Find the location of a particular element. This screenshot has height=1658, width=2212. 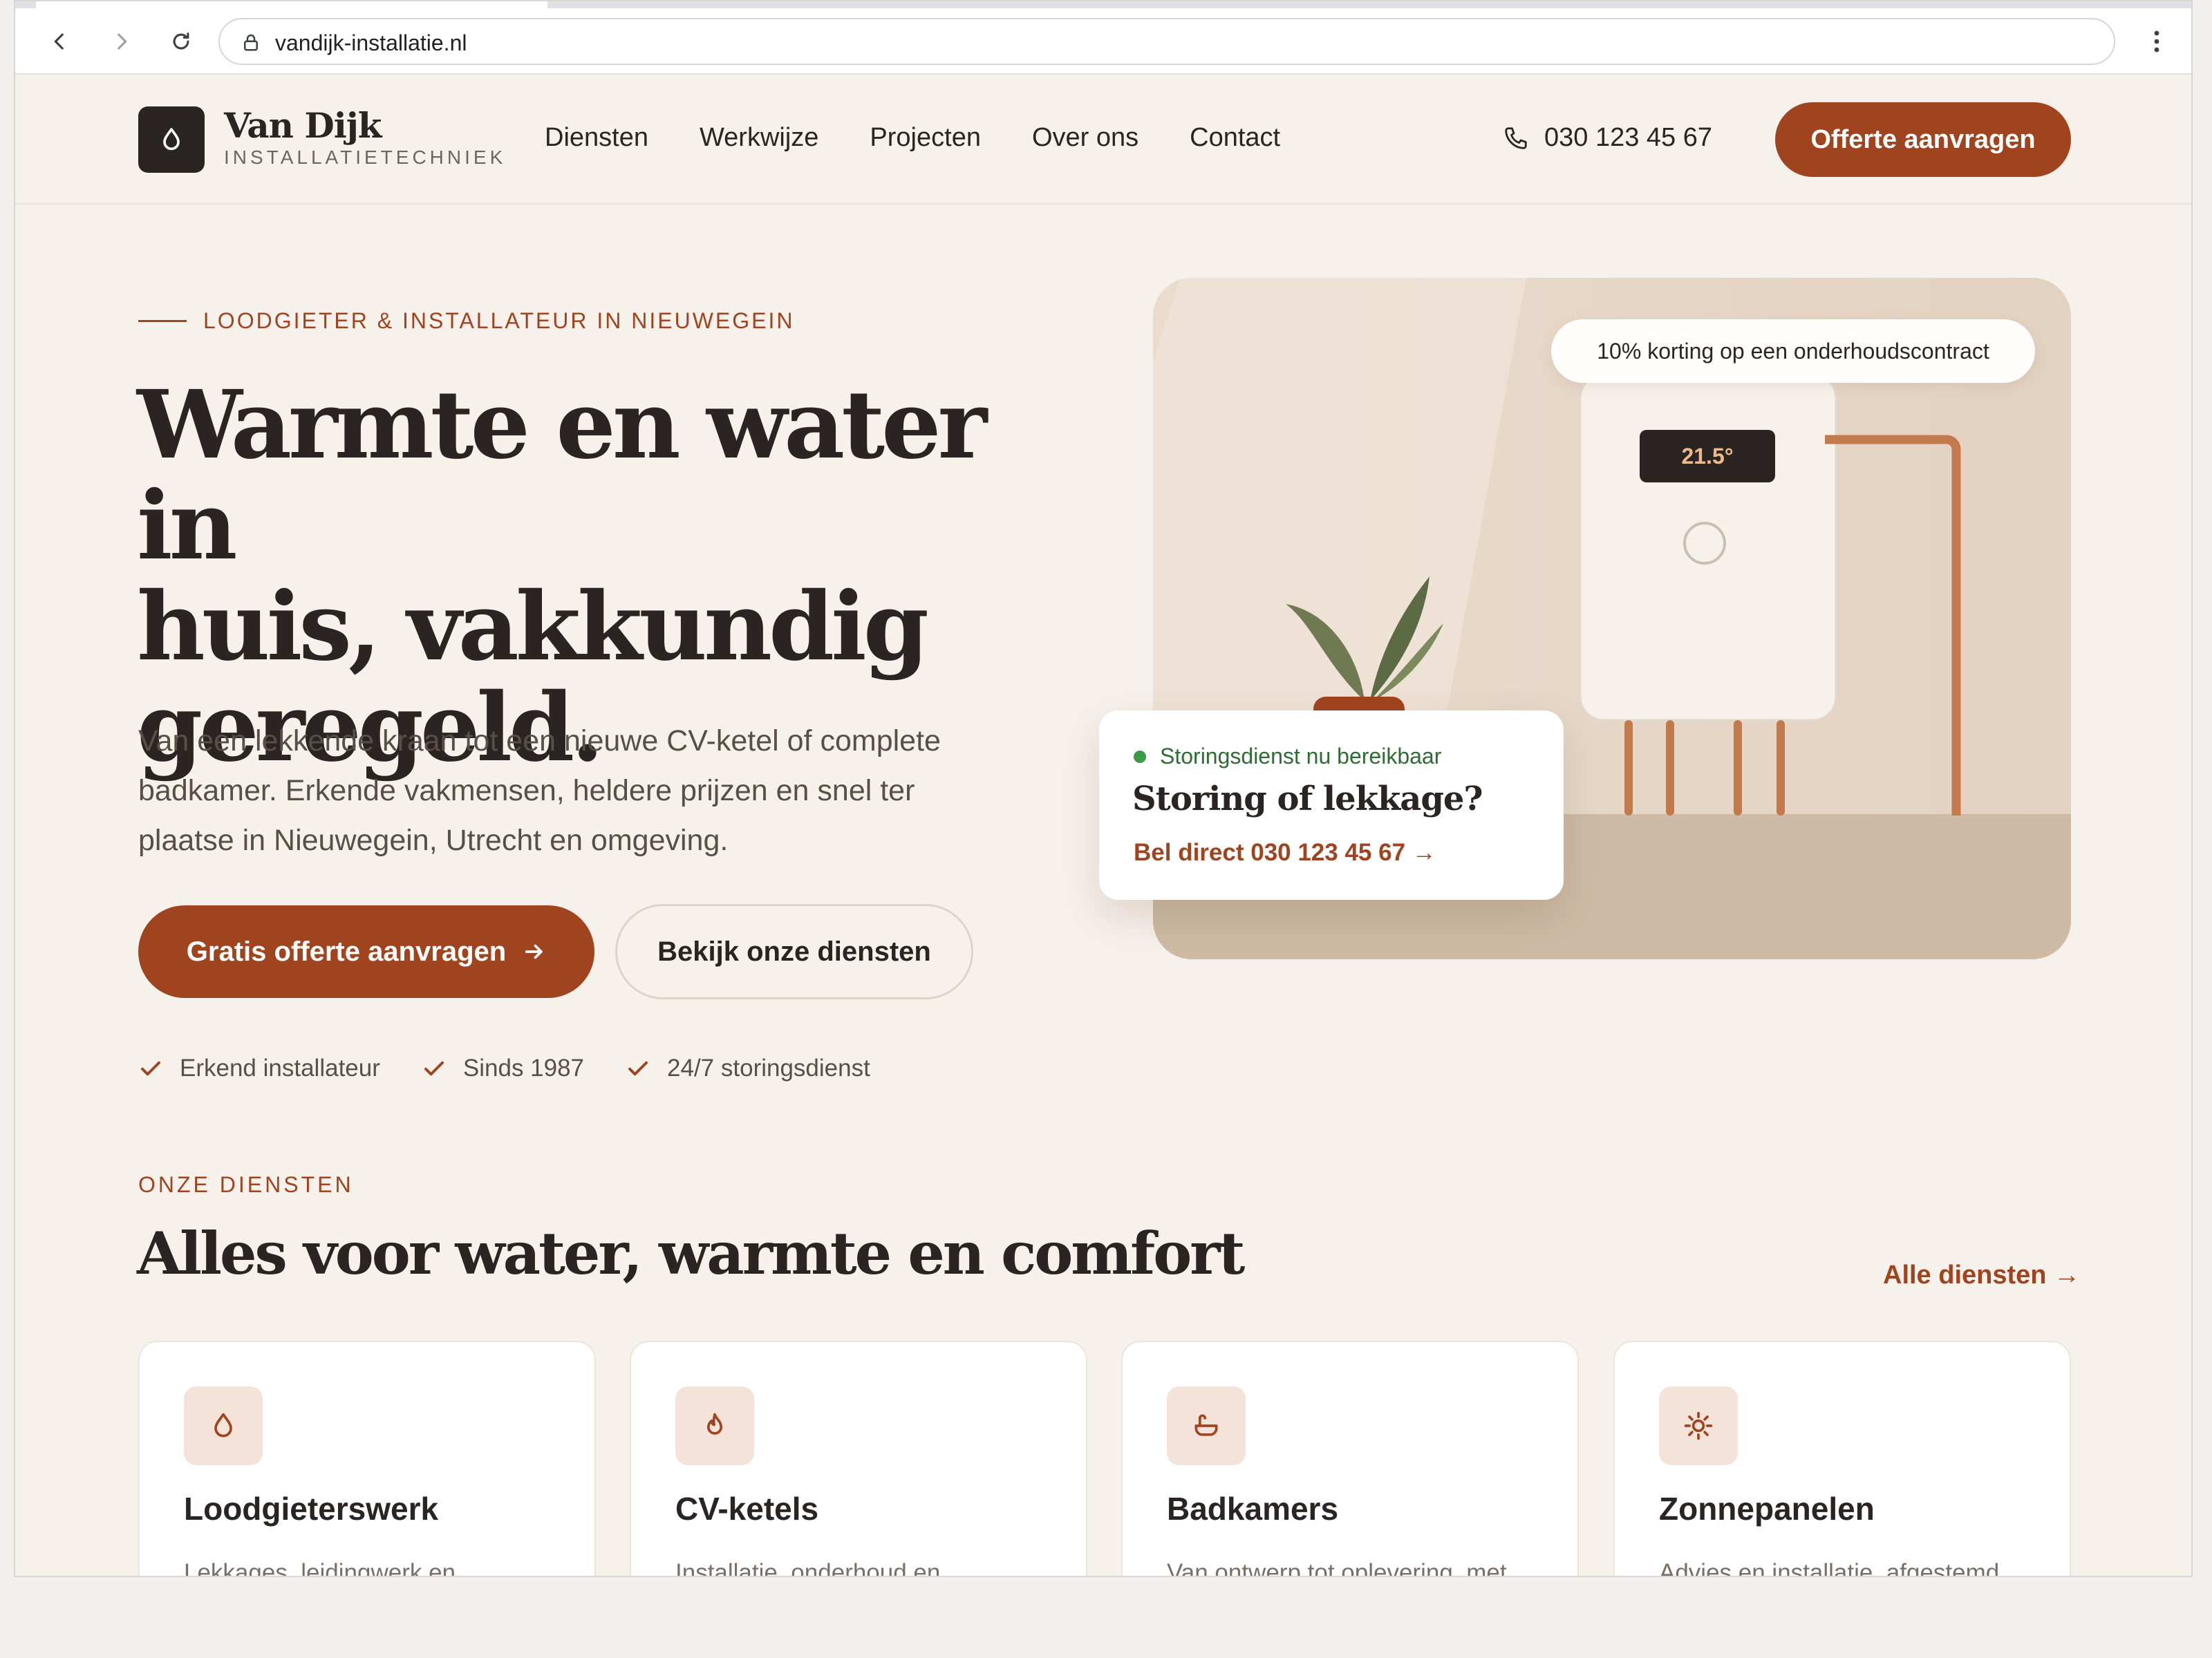

bathtub-icon is located at coordinates (1206, 1425).